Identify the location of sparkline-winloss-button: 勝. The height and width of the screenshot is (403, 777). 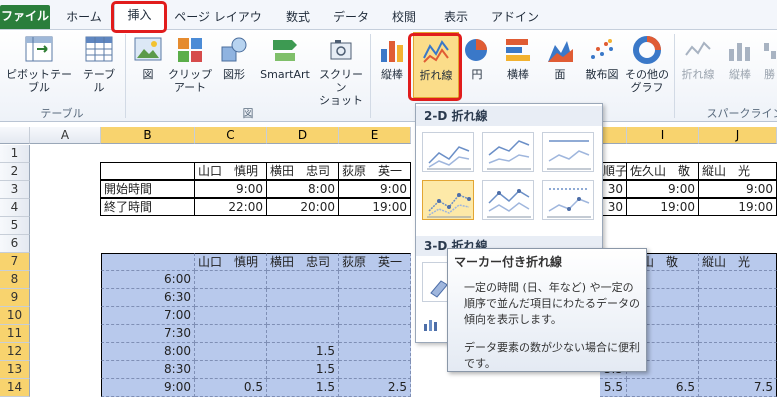
(769, 56).